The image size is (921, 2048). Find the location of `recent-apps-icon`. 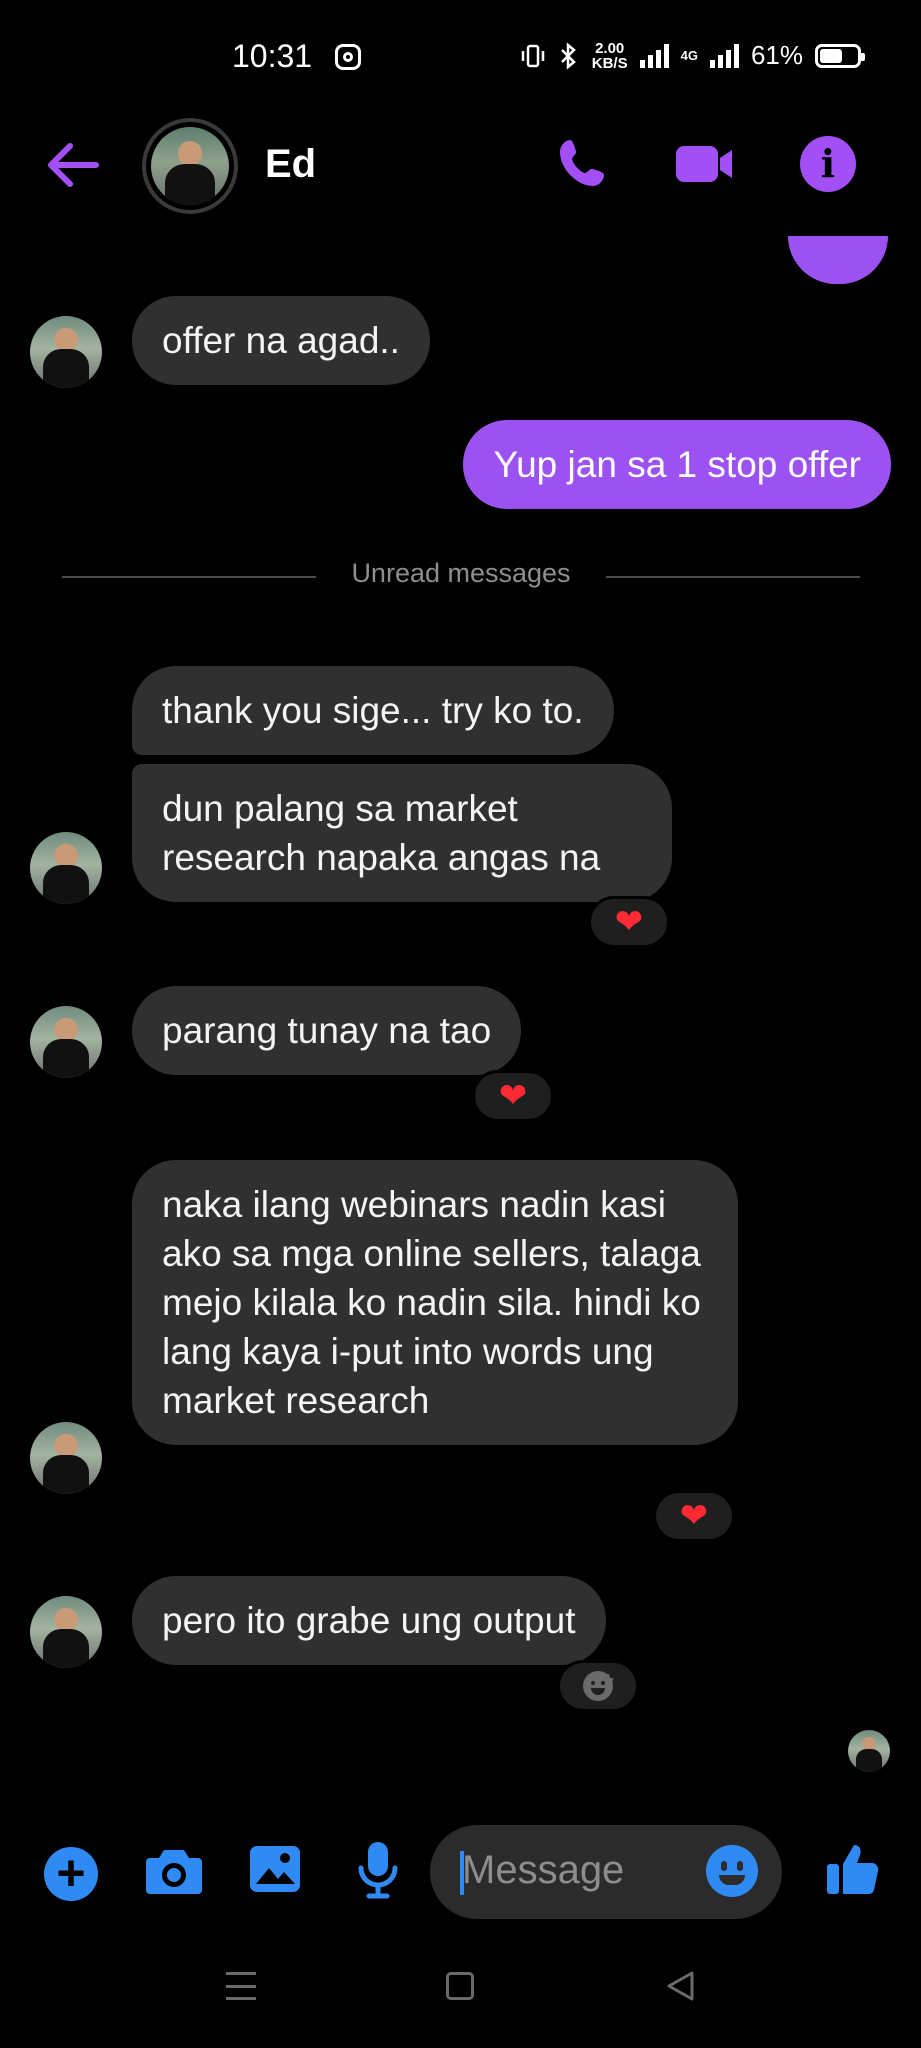

recent-apps-icon is located at coordinates (241, 1986).